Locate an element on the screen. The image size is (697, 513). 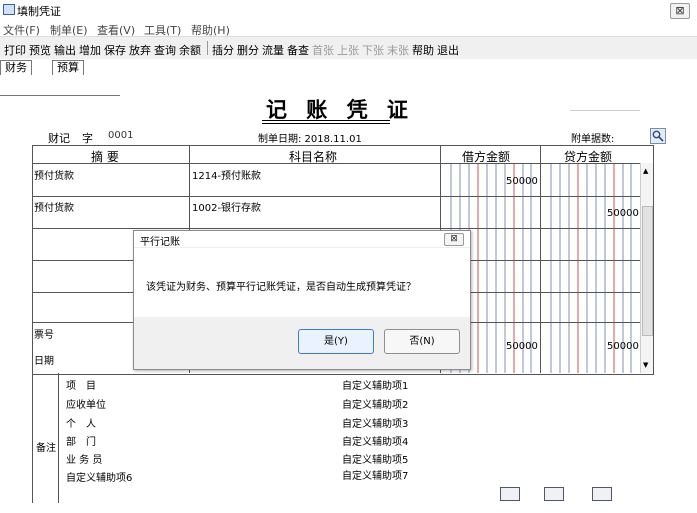
dialog-close-icon: ⊠ is located at coordinates (454, 239).